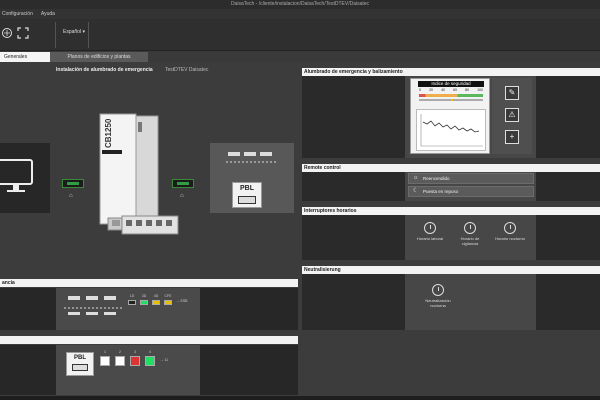 This screenshot has height=400, width=600. What do you see at coordinates (470, 234) in the screenshot?
I see `horario-vigilancia-button: Horario de vigilancia` at bounding box center [470, 234].